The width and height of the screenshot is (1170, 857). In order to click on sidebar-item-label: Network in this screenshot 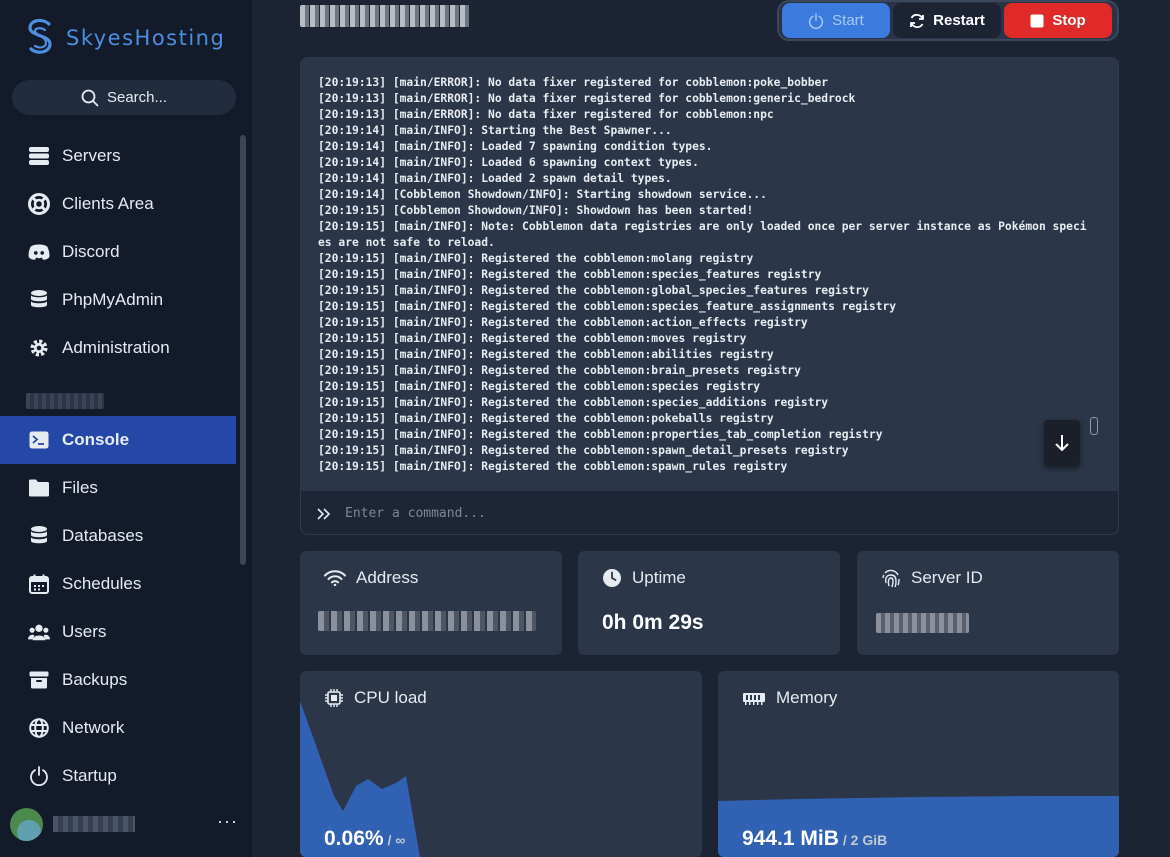, I will do `click(93, 727)`.